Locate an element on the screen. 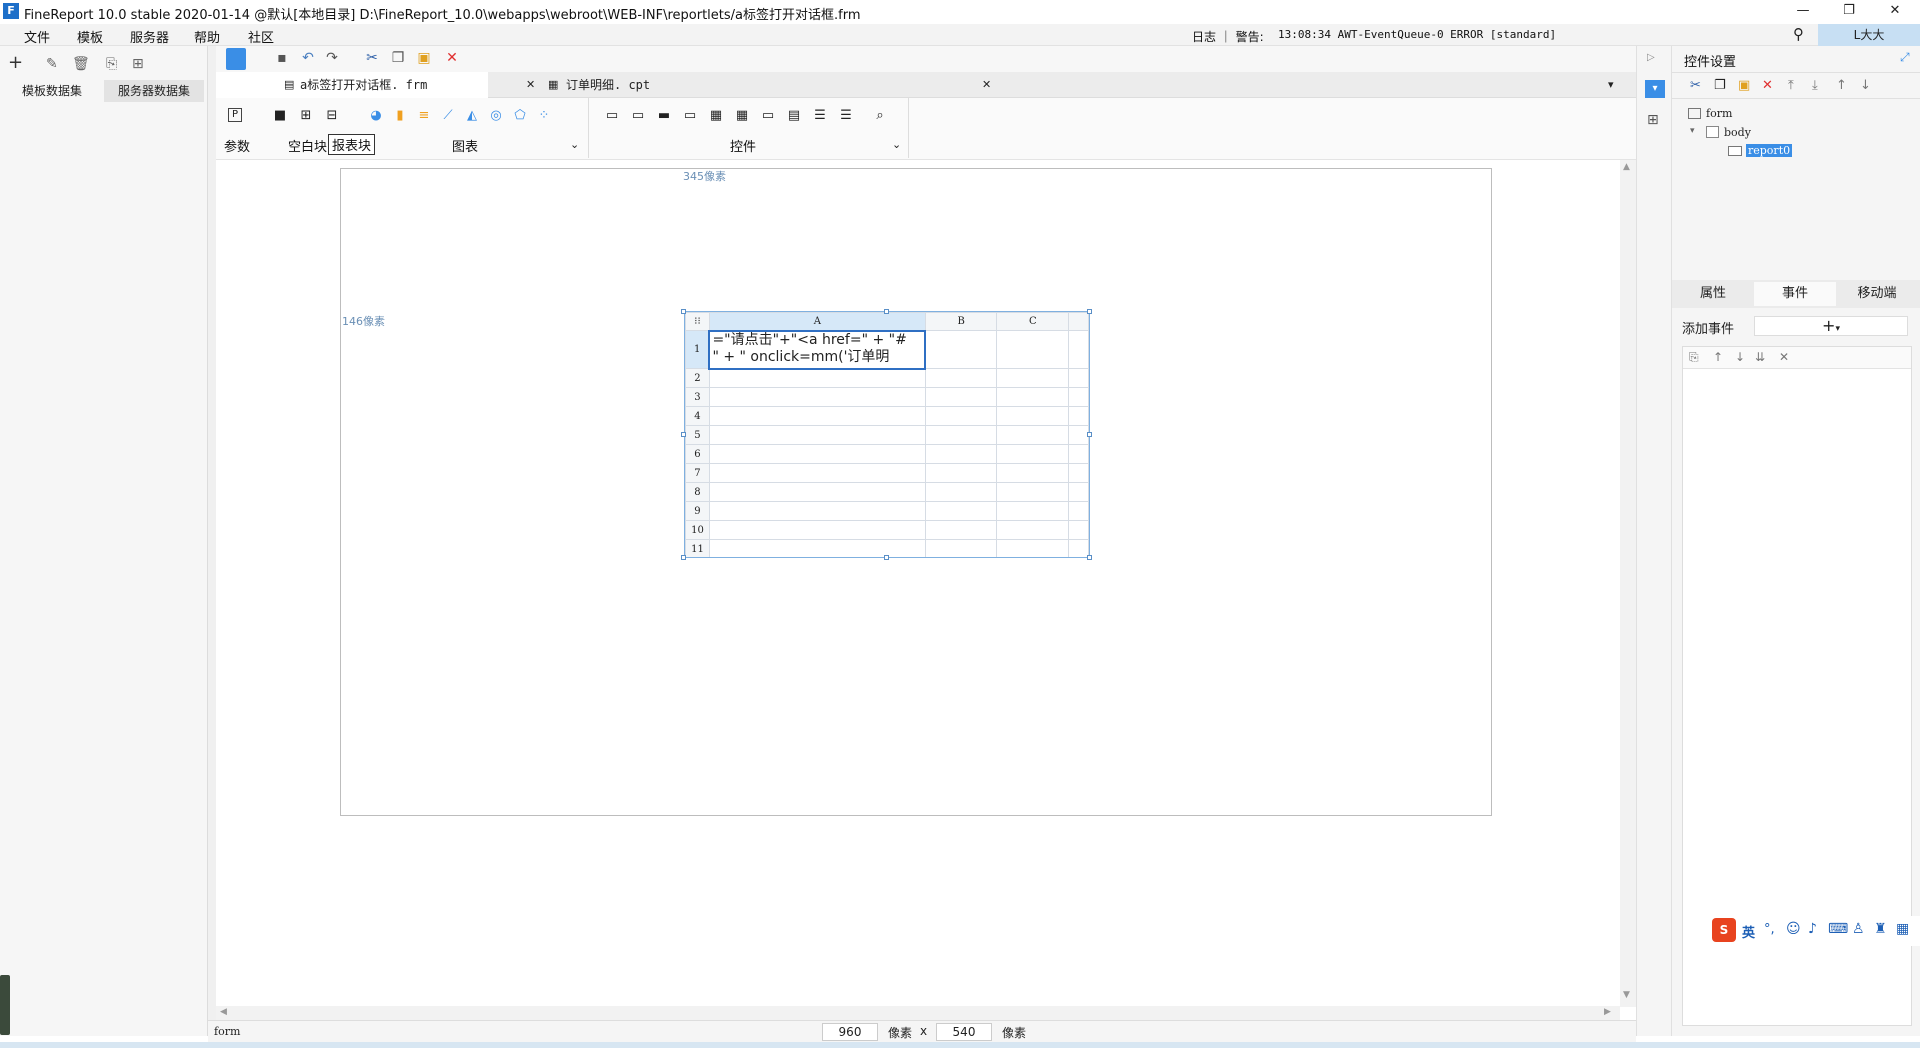 The width and height of the screenshot is (1920, 1048). pin-icon: ⤢ is located at coordinates (1905, 57).